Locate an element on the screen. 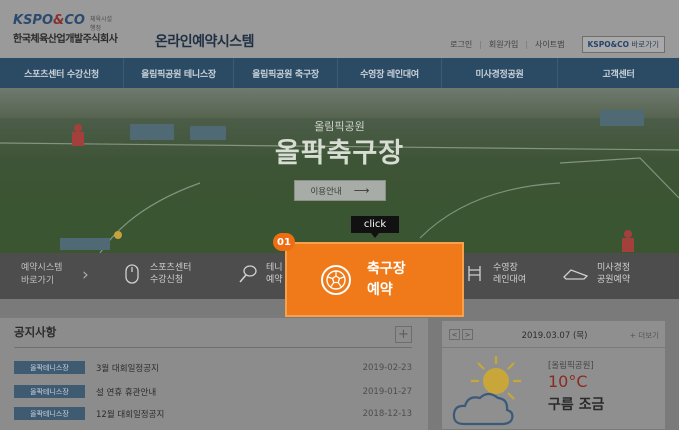 This screenshot has width=679, height=430. usage-guide-button: 이용안내 ⟶ is located at coordinates (340, 190).